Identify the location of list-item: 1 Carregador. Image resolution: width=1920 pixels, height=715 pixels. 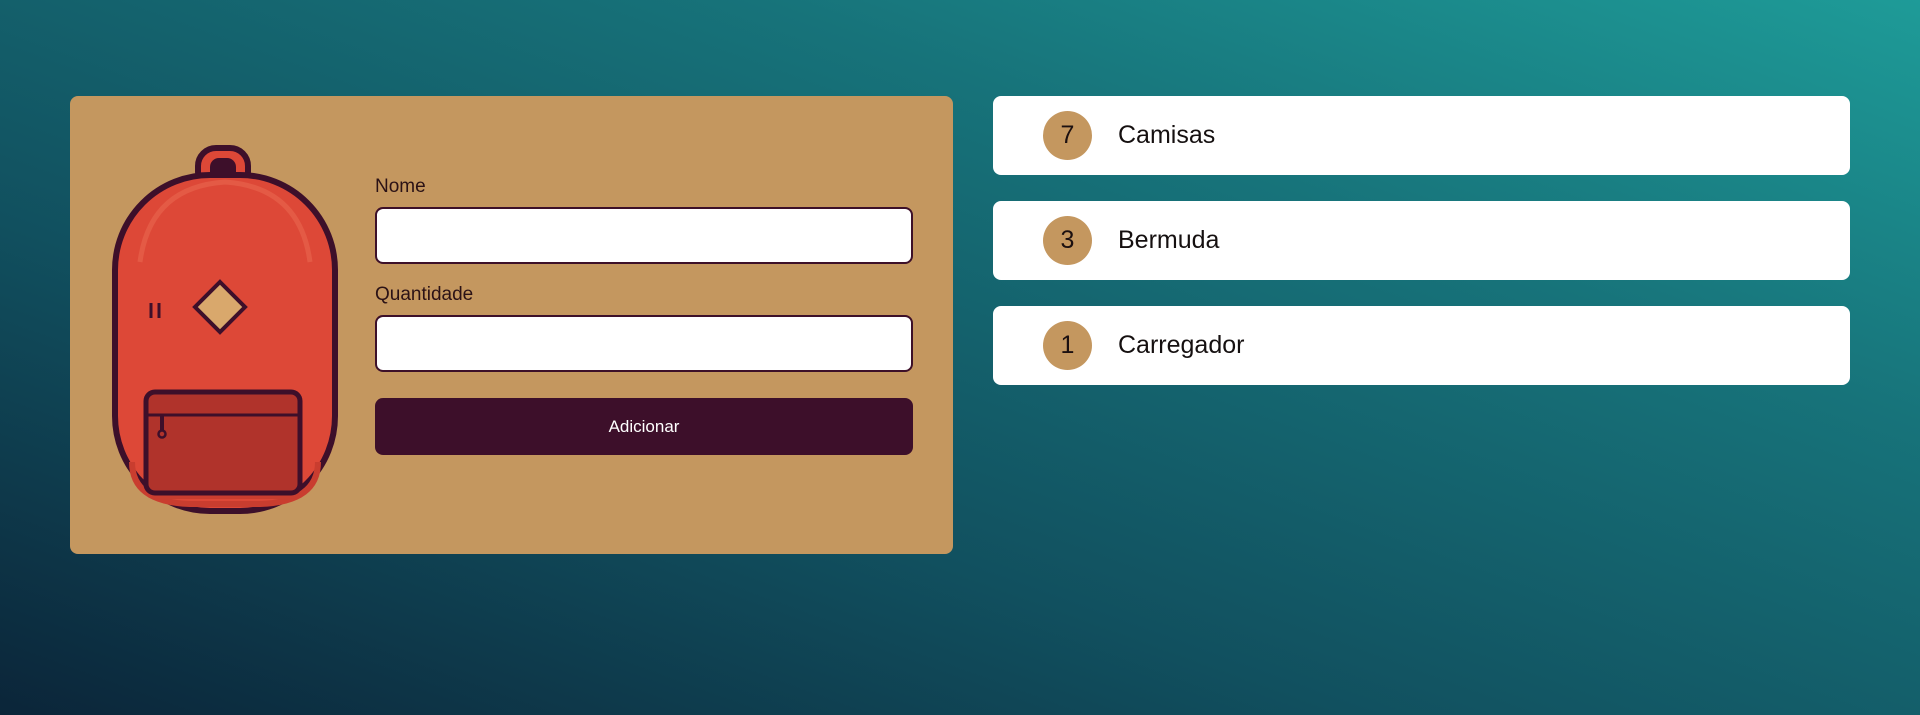
(1421, 345).